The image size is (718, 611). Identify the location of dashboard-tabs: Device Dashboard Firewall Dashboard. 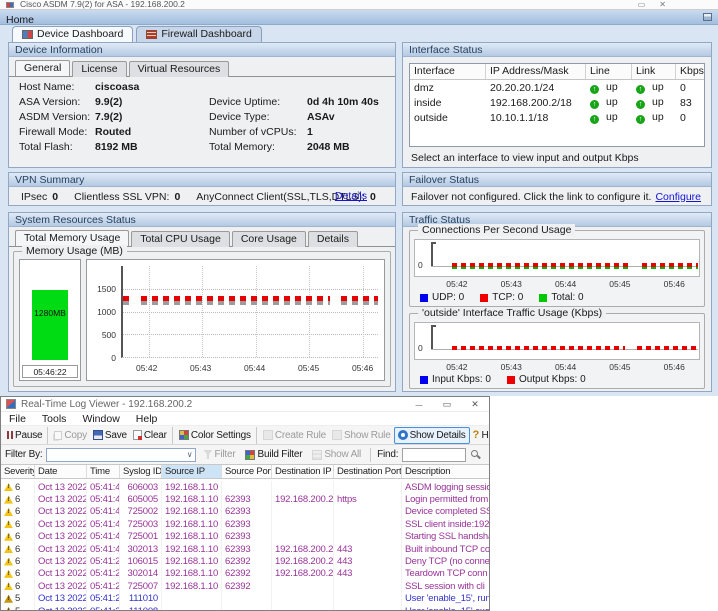
(137, 34).